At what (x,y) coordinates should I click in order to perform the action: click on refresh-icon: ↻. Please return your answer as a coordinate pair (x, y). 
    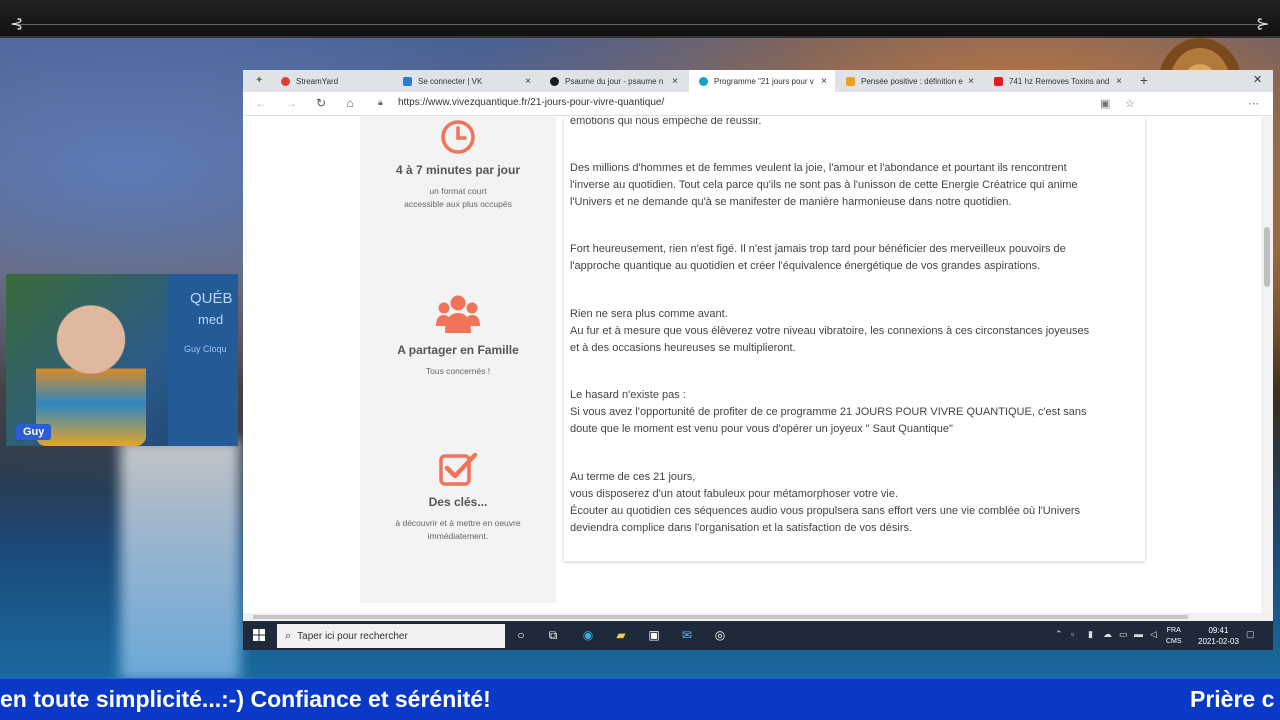
    Looking at the image, I should click on (321, 103).